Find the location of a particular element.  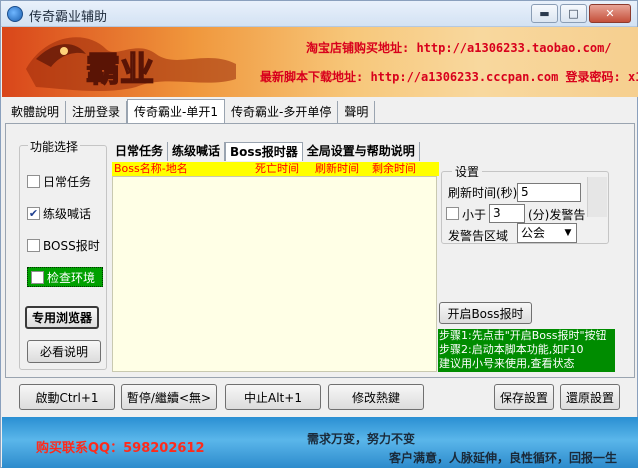

help-step-3: 建议用小号来使用,查看状态 is located at coordinates (507, 363).